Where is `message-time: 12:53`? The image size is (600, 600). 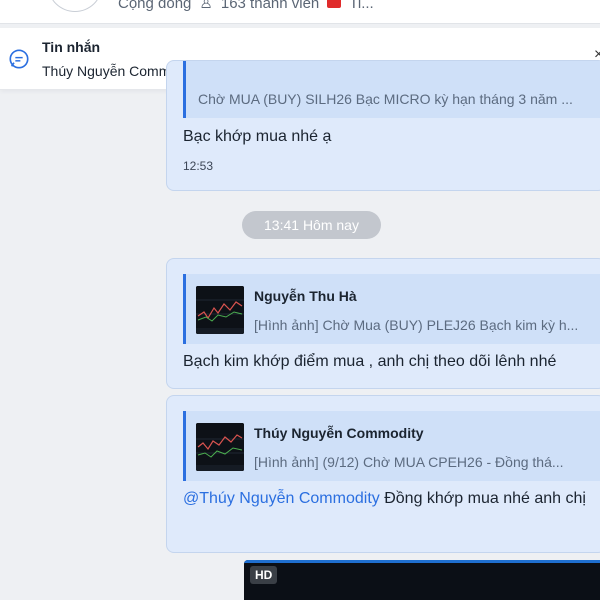 message-time: 12:53 is located at coordinates (198, 166).